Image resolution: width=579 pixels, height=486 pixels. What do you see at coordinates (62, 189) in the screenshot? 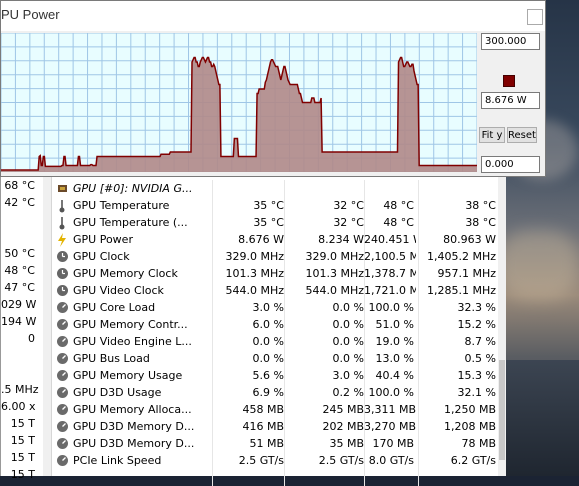
I see `chip-icon` at bounding box center [62, 189].